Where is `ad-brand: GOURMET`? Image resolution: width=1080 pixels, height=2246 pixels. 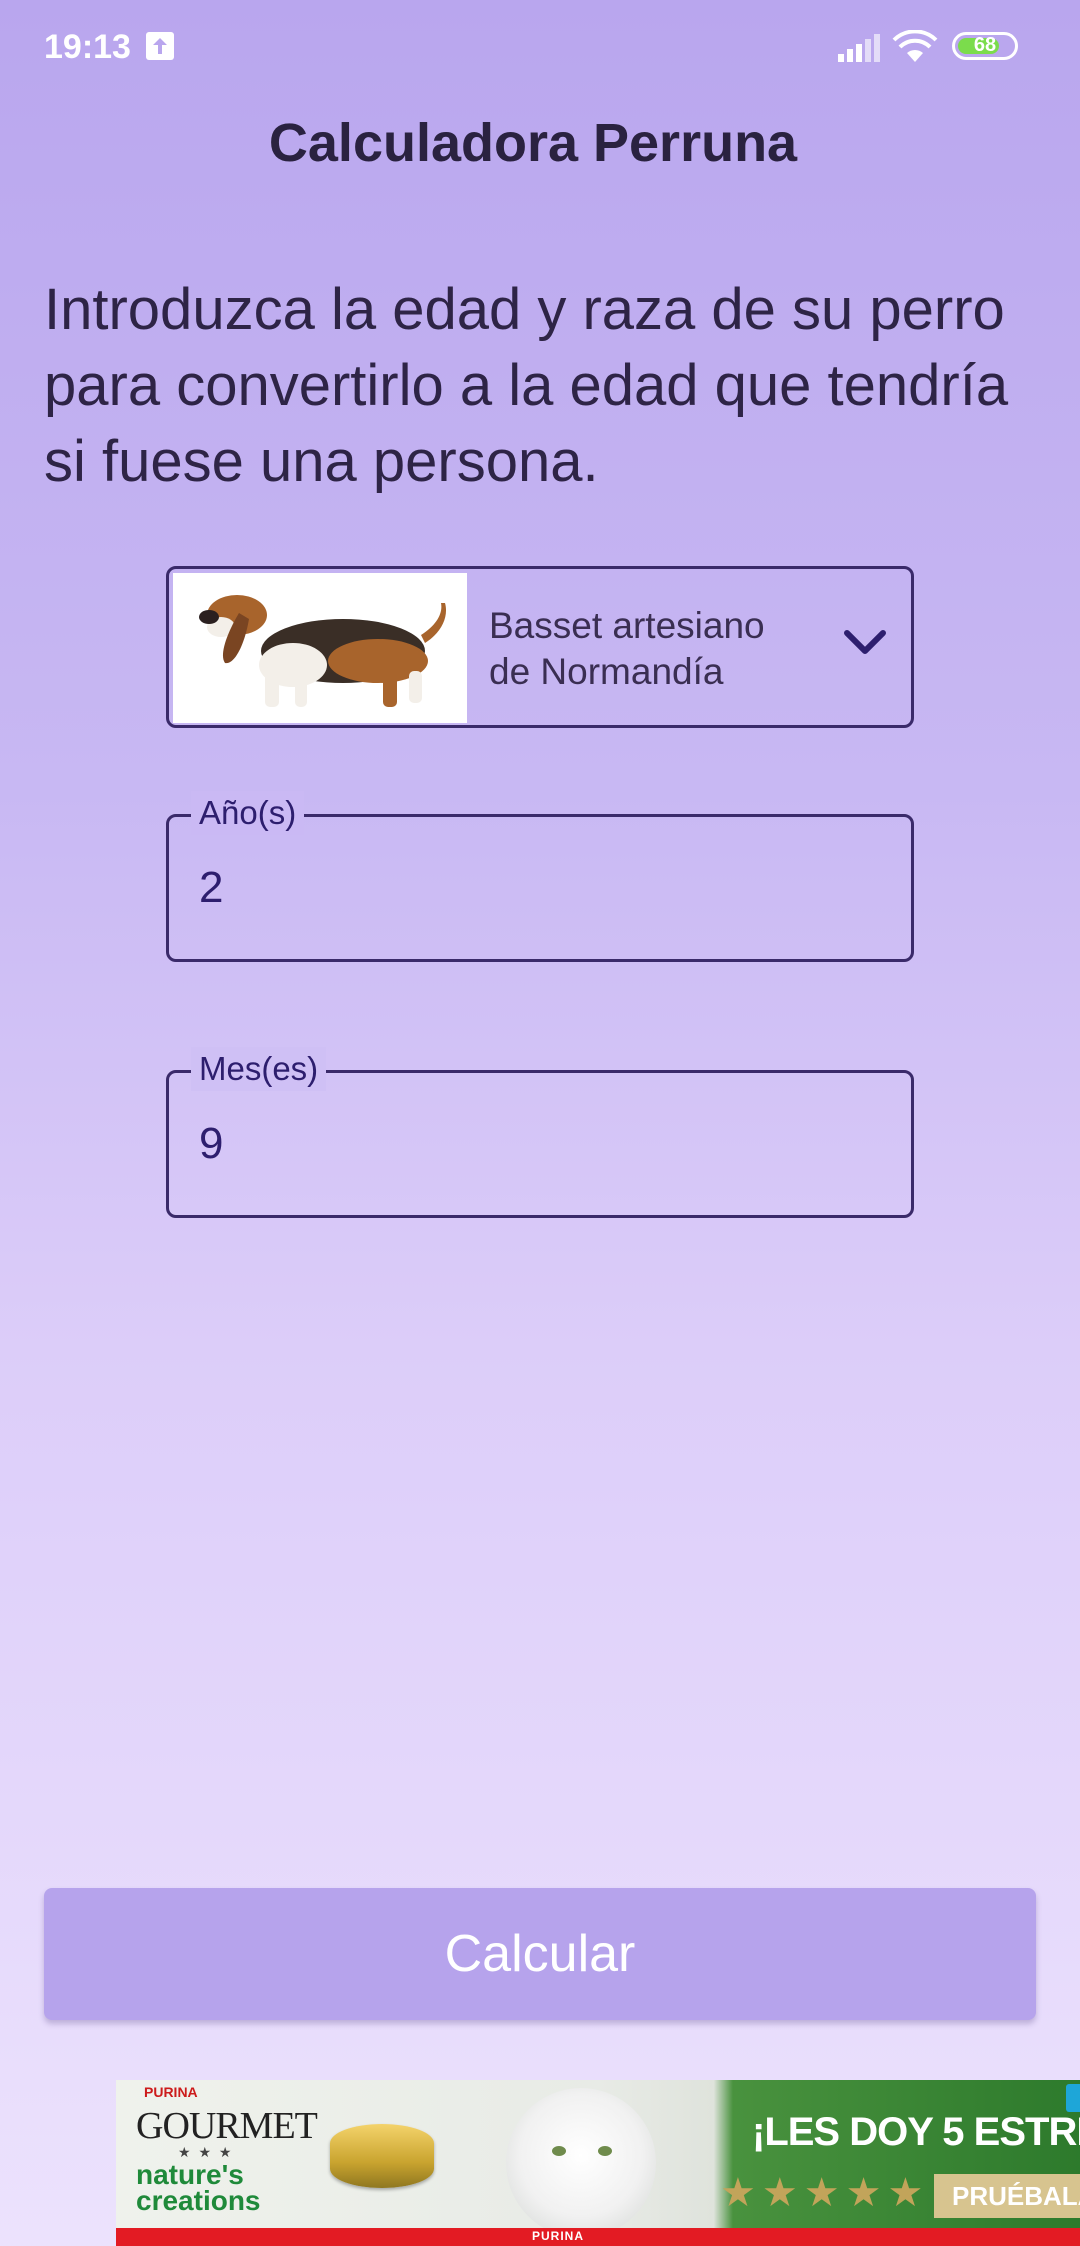 ad-brand: GOURMET is located at coordinates (227, 2126).